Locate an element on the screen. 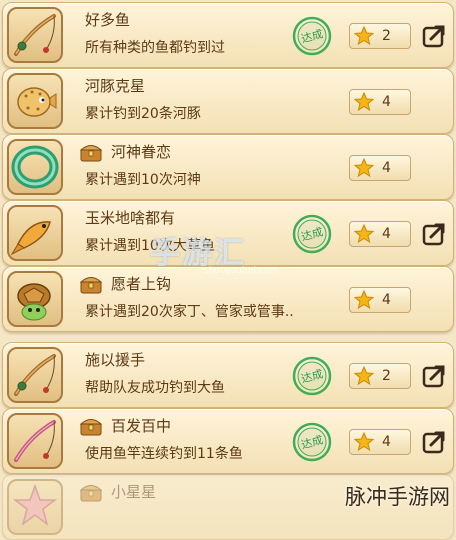 Image resolution: width=456 pixels, height=540 pixels. achievement-title: 玉米地啥都有 is located at coordinates (130, 218).